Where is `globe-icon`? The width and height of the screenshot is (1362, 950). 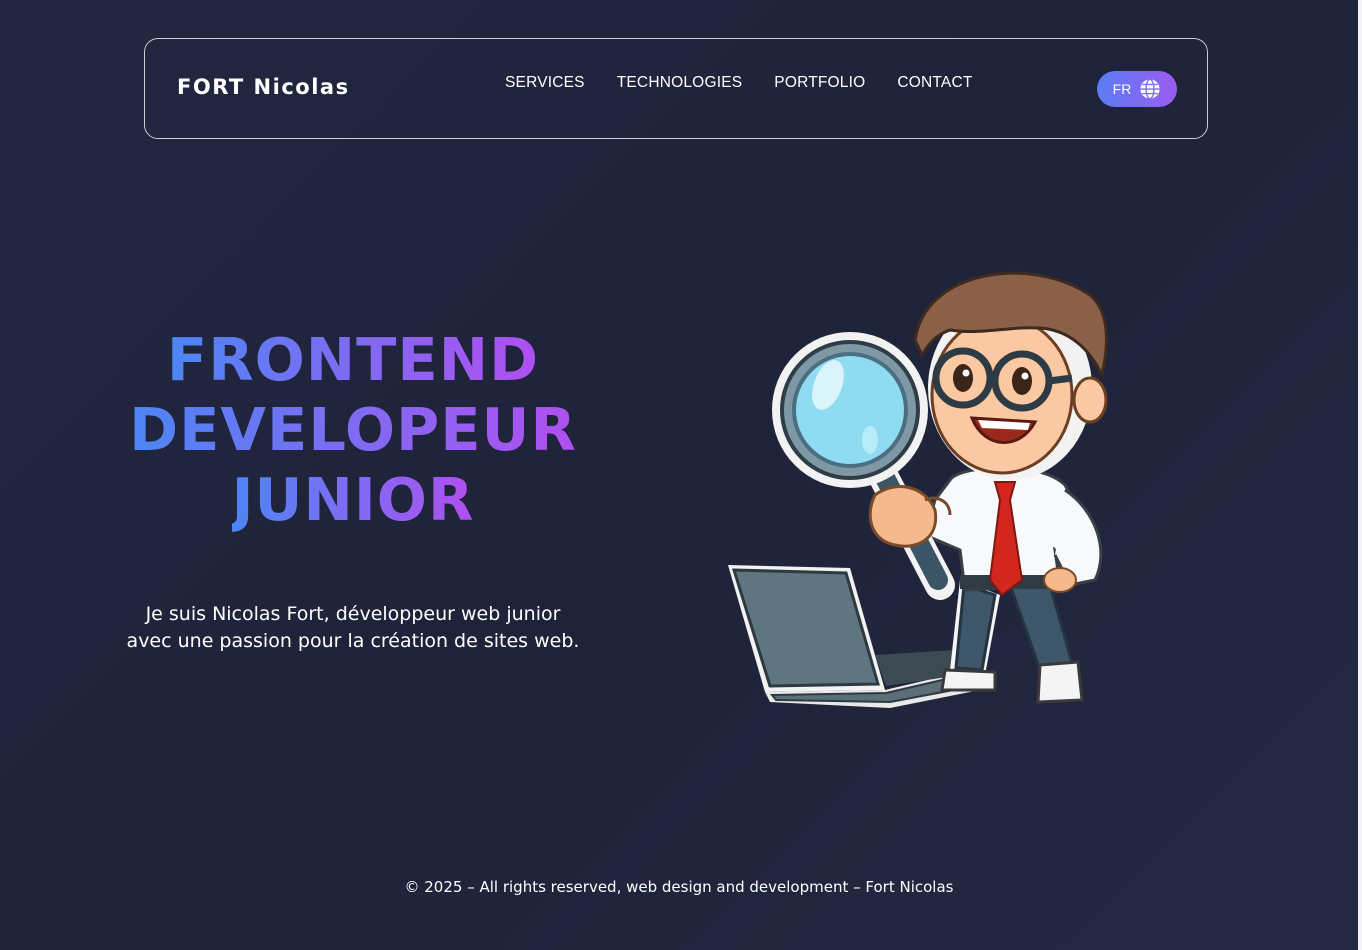
globe-icon is located at coordinates (1150, 89).